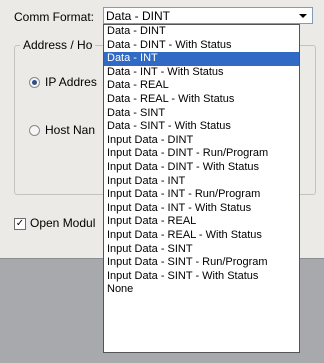 The image size is (324, 363). I want to click on dropdown-option: Data - SINT - With Status, so click(201, 127).